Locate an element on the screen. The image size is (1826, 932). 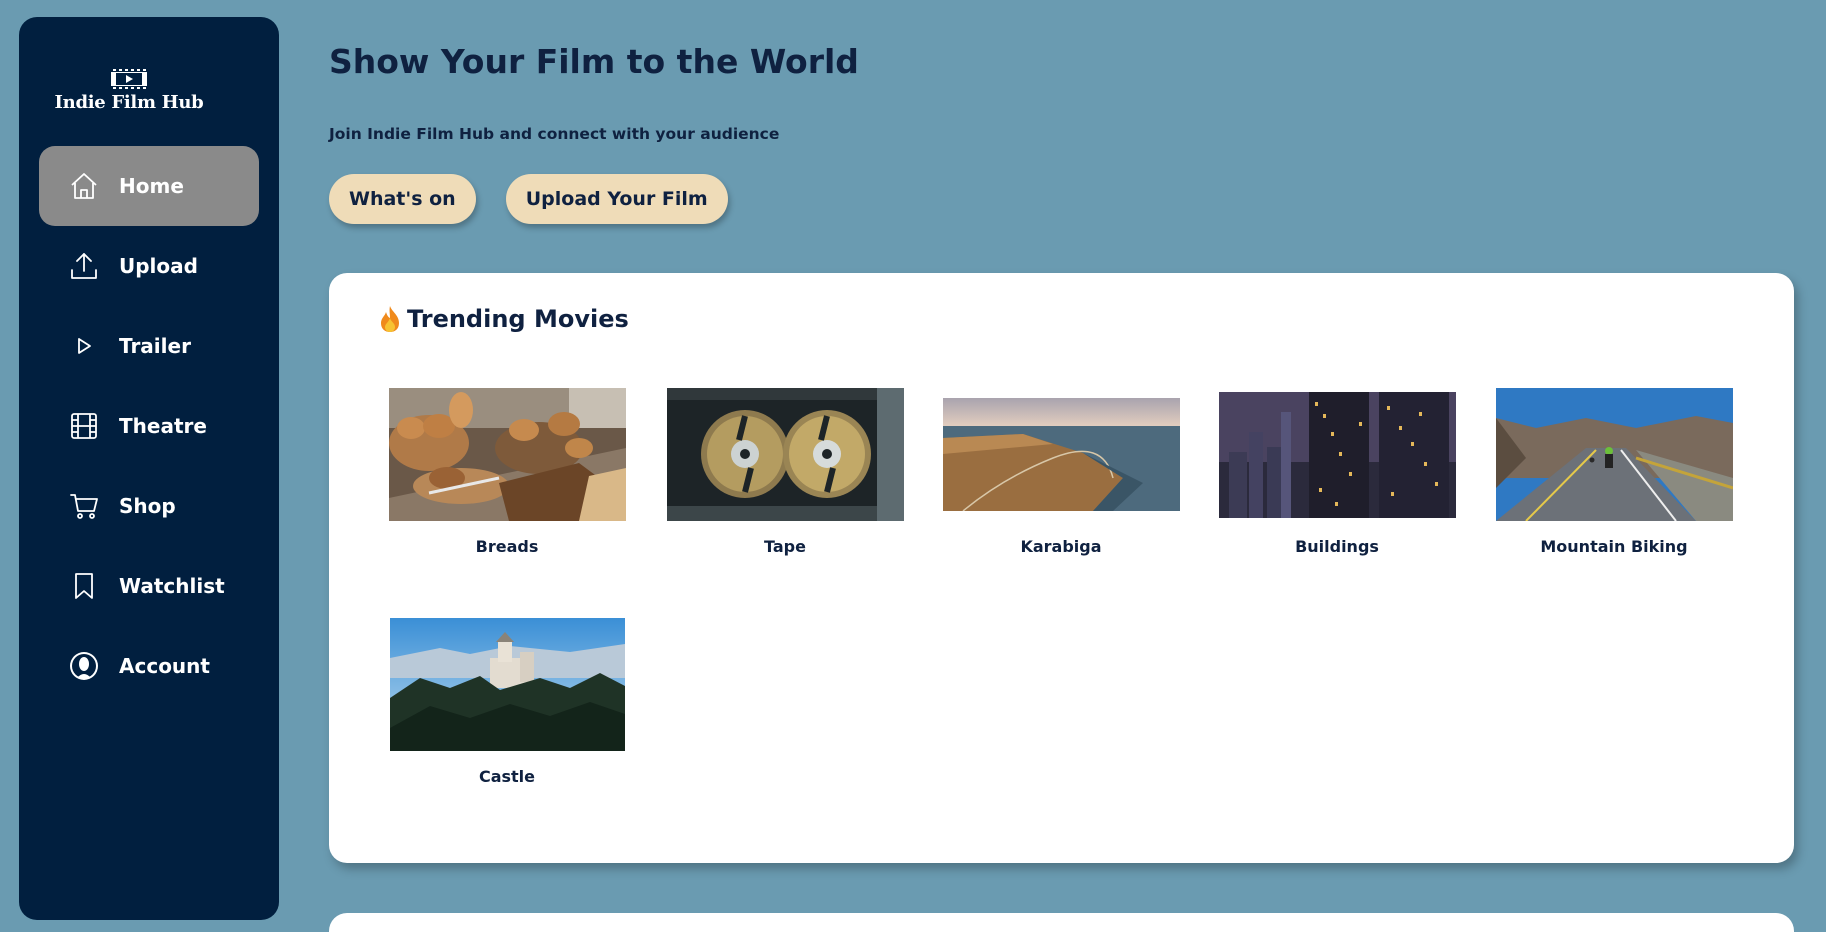
sidebar-item-label: Shop is located at coordinates (147, 506).